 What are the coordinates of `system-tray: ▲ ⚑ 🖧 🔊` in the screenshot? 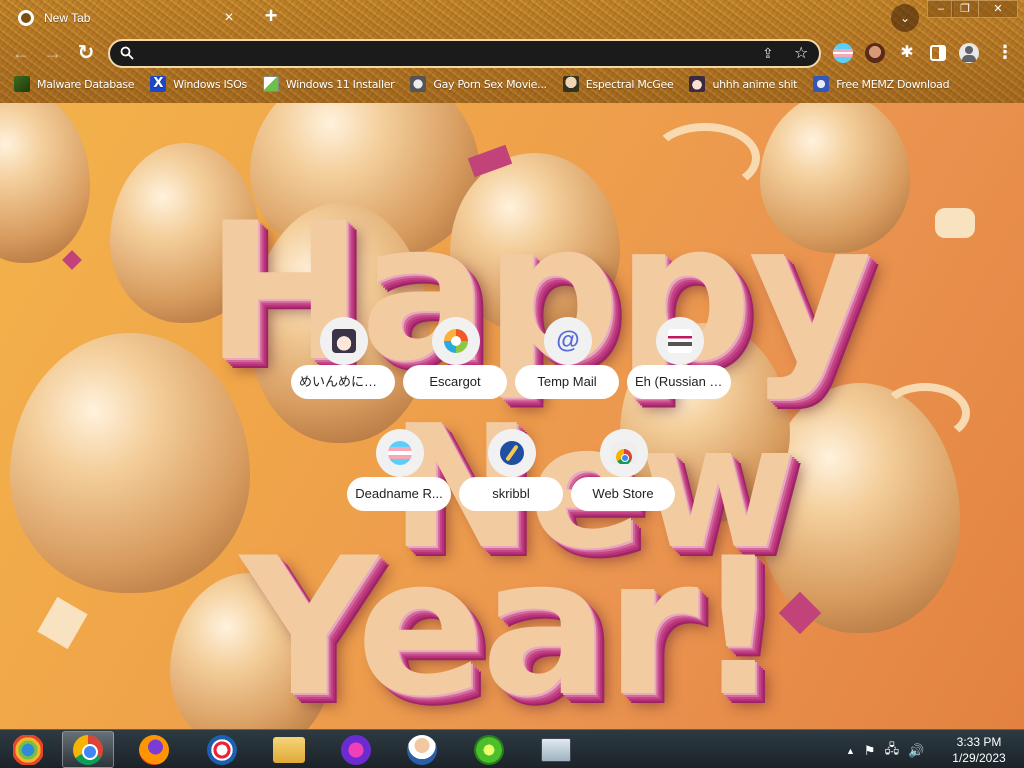 It's located at (885, 751).